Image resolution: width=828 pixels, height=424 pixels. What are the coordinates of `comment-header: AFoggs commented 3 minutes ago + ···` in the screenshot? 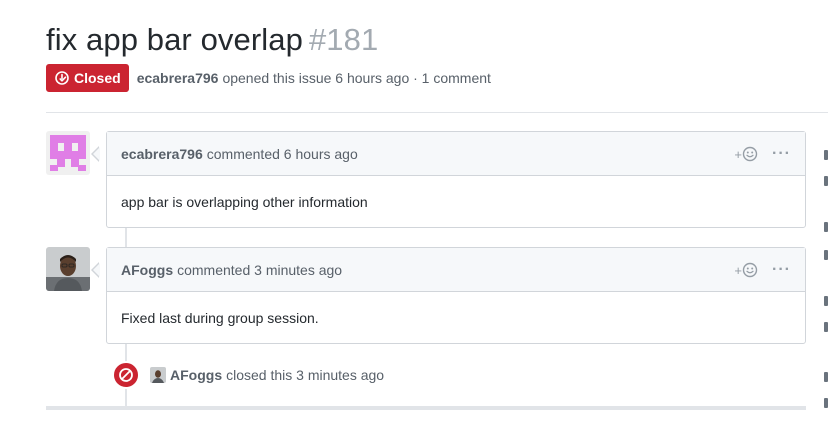 It's located at (448, 270).